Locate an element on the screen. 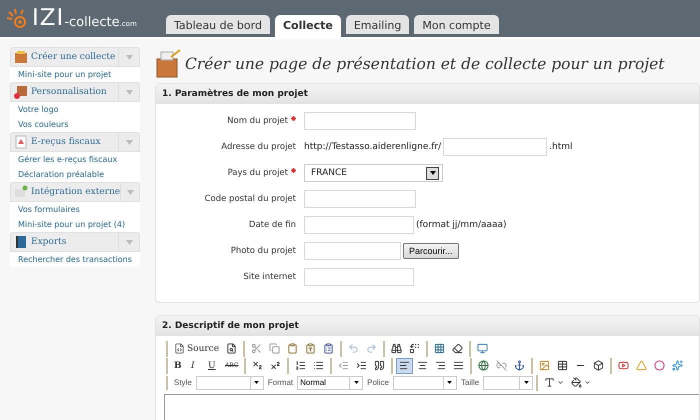 Image resolution: width=700 pixels, height=420 pixels. sidebar-link: Mini-site pour un projet (4) is located at coordinates (75, 224).